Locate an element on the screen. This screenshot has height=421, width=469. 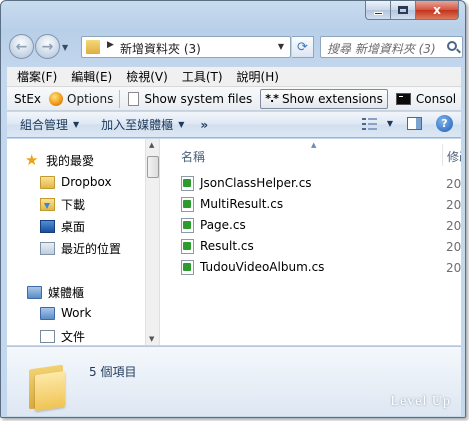
close-button: x is located at coordinates (437, 10).